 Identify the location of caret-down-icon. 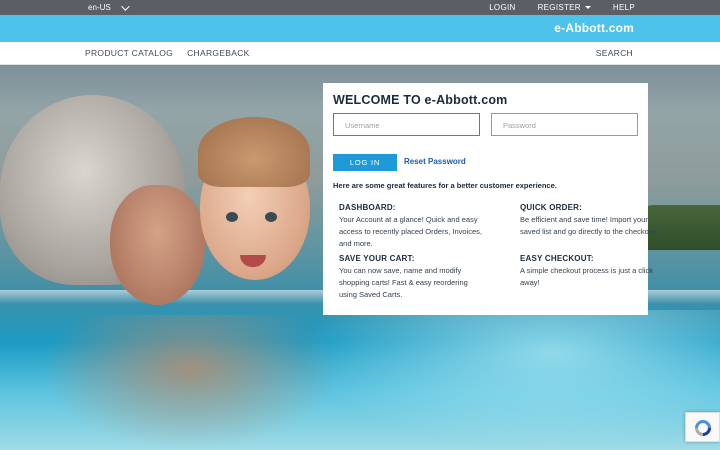
(587, 8).